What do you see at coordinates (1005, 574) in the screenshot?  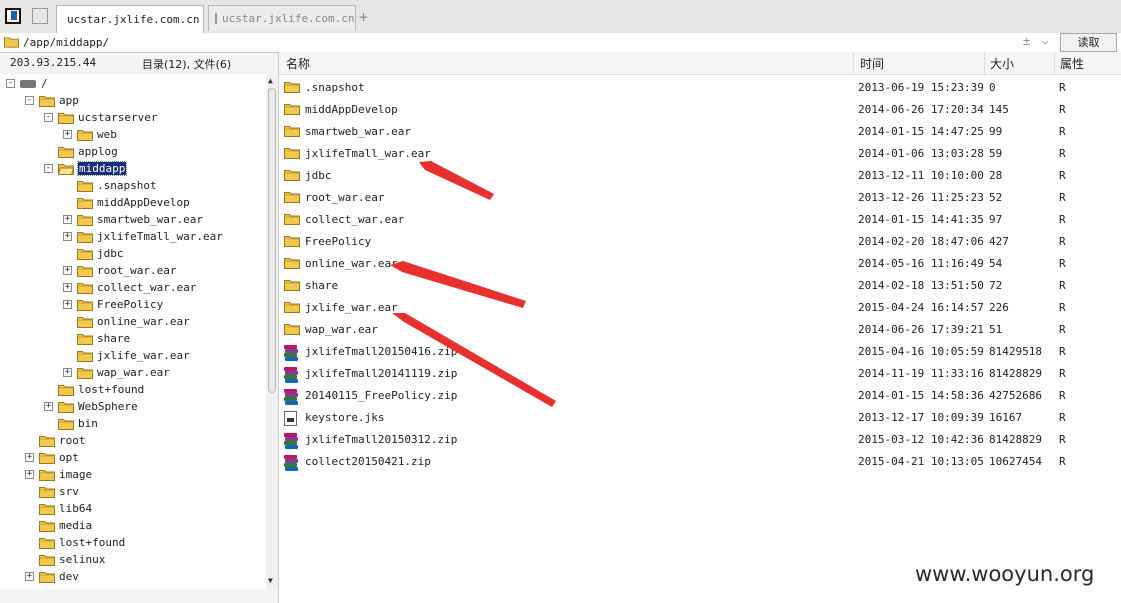 I see `watermark: www.wooyun.org` at bounding box center [1005, 574].